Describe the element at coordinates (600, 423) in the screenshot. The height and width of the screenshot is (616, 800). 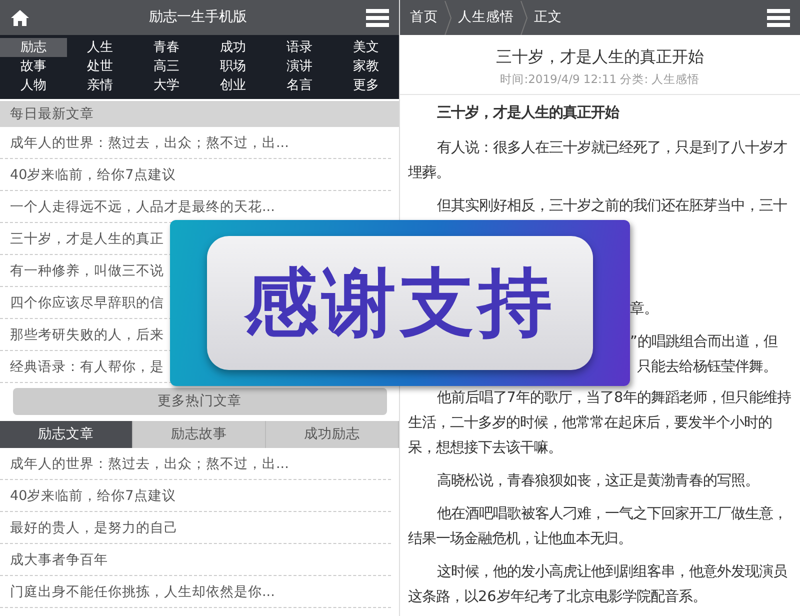
I see `paragraph: 他前后唱了7年的歌厅，当了8年的舞蹈老师，但只能维持生活，二十多岁的时候，他常常在起床后，要发半个小时的呆，想想接下去该干嘛。` at that location.